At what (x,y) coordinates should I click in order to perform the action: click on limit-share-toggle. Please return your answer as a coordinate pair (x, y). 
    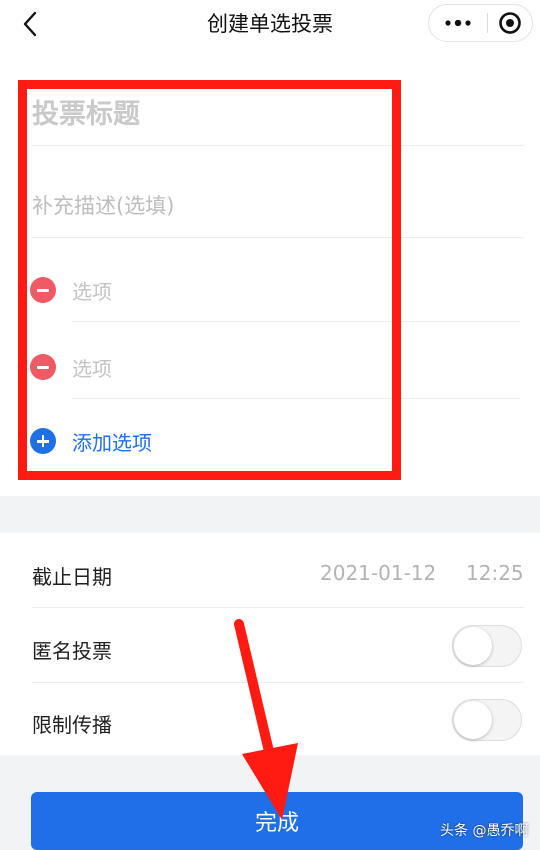
    Looking at the image, I should click on (487, 720).